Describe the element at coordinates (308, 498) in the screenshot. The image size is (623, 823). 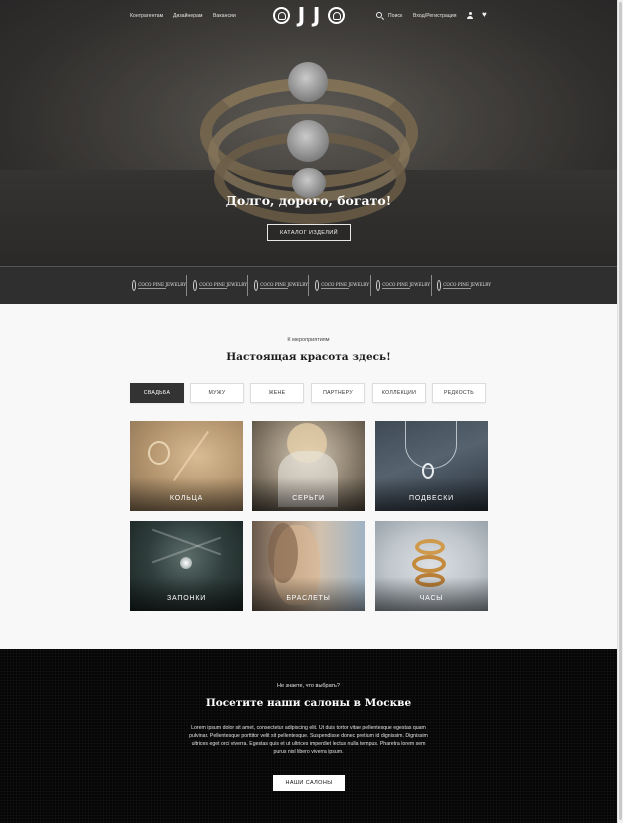
I see `card-label: СЕРЬГИ` at that location.